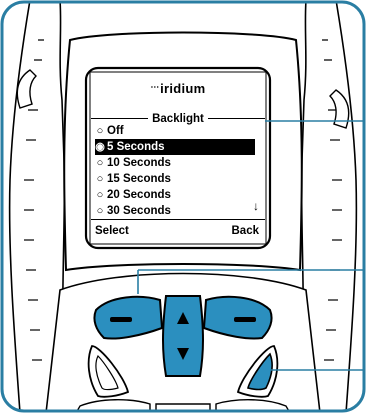 Image resolution: width=366 pixels, height=413 pixels. What do you see at coordinates (175, 211) in the screenshot?
I see `option-30-seconds: ○ 30 Seconds` at bounding box center [175, 211].